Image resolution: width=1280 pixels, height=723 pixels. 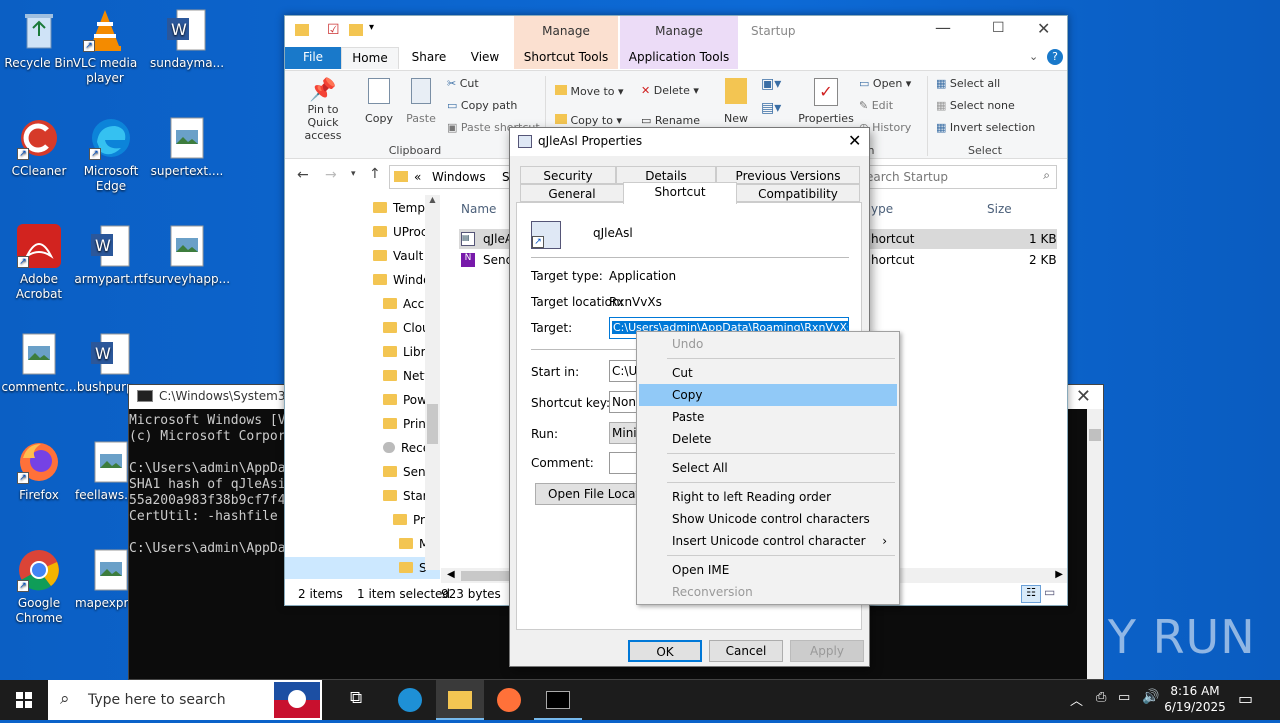 What do you see at coordinates (406, 328) in the screenshot?
I see `tree-item-cloud: Clou` at bounding box center [406, 328].